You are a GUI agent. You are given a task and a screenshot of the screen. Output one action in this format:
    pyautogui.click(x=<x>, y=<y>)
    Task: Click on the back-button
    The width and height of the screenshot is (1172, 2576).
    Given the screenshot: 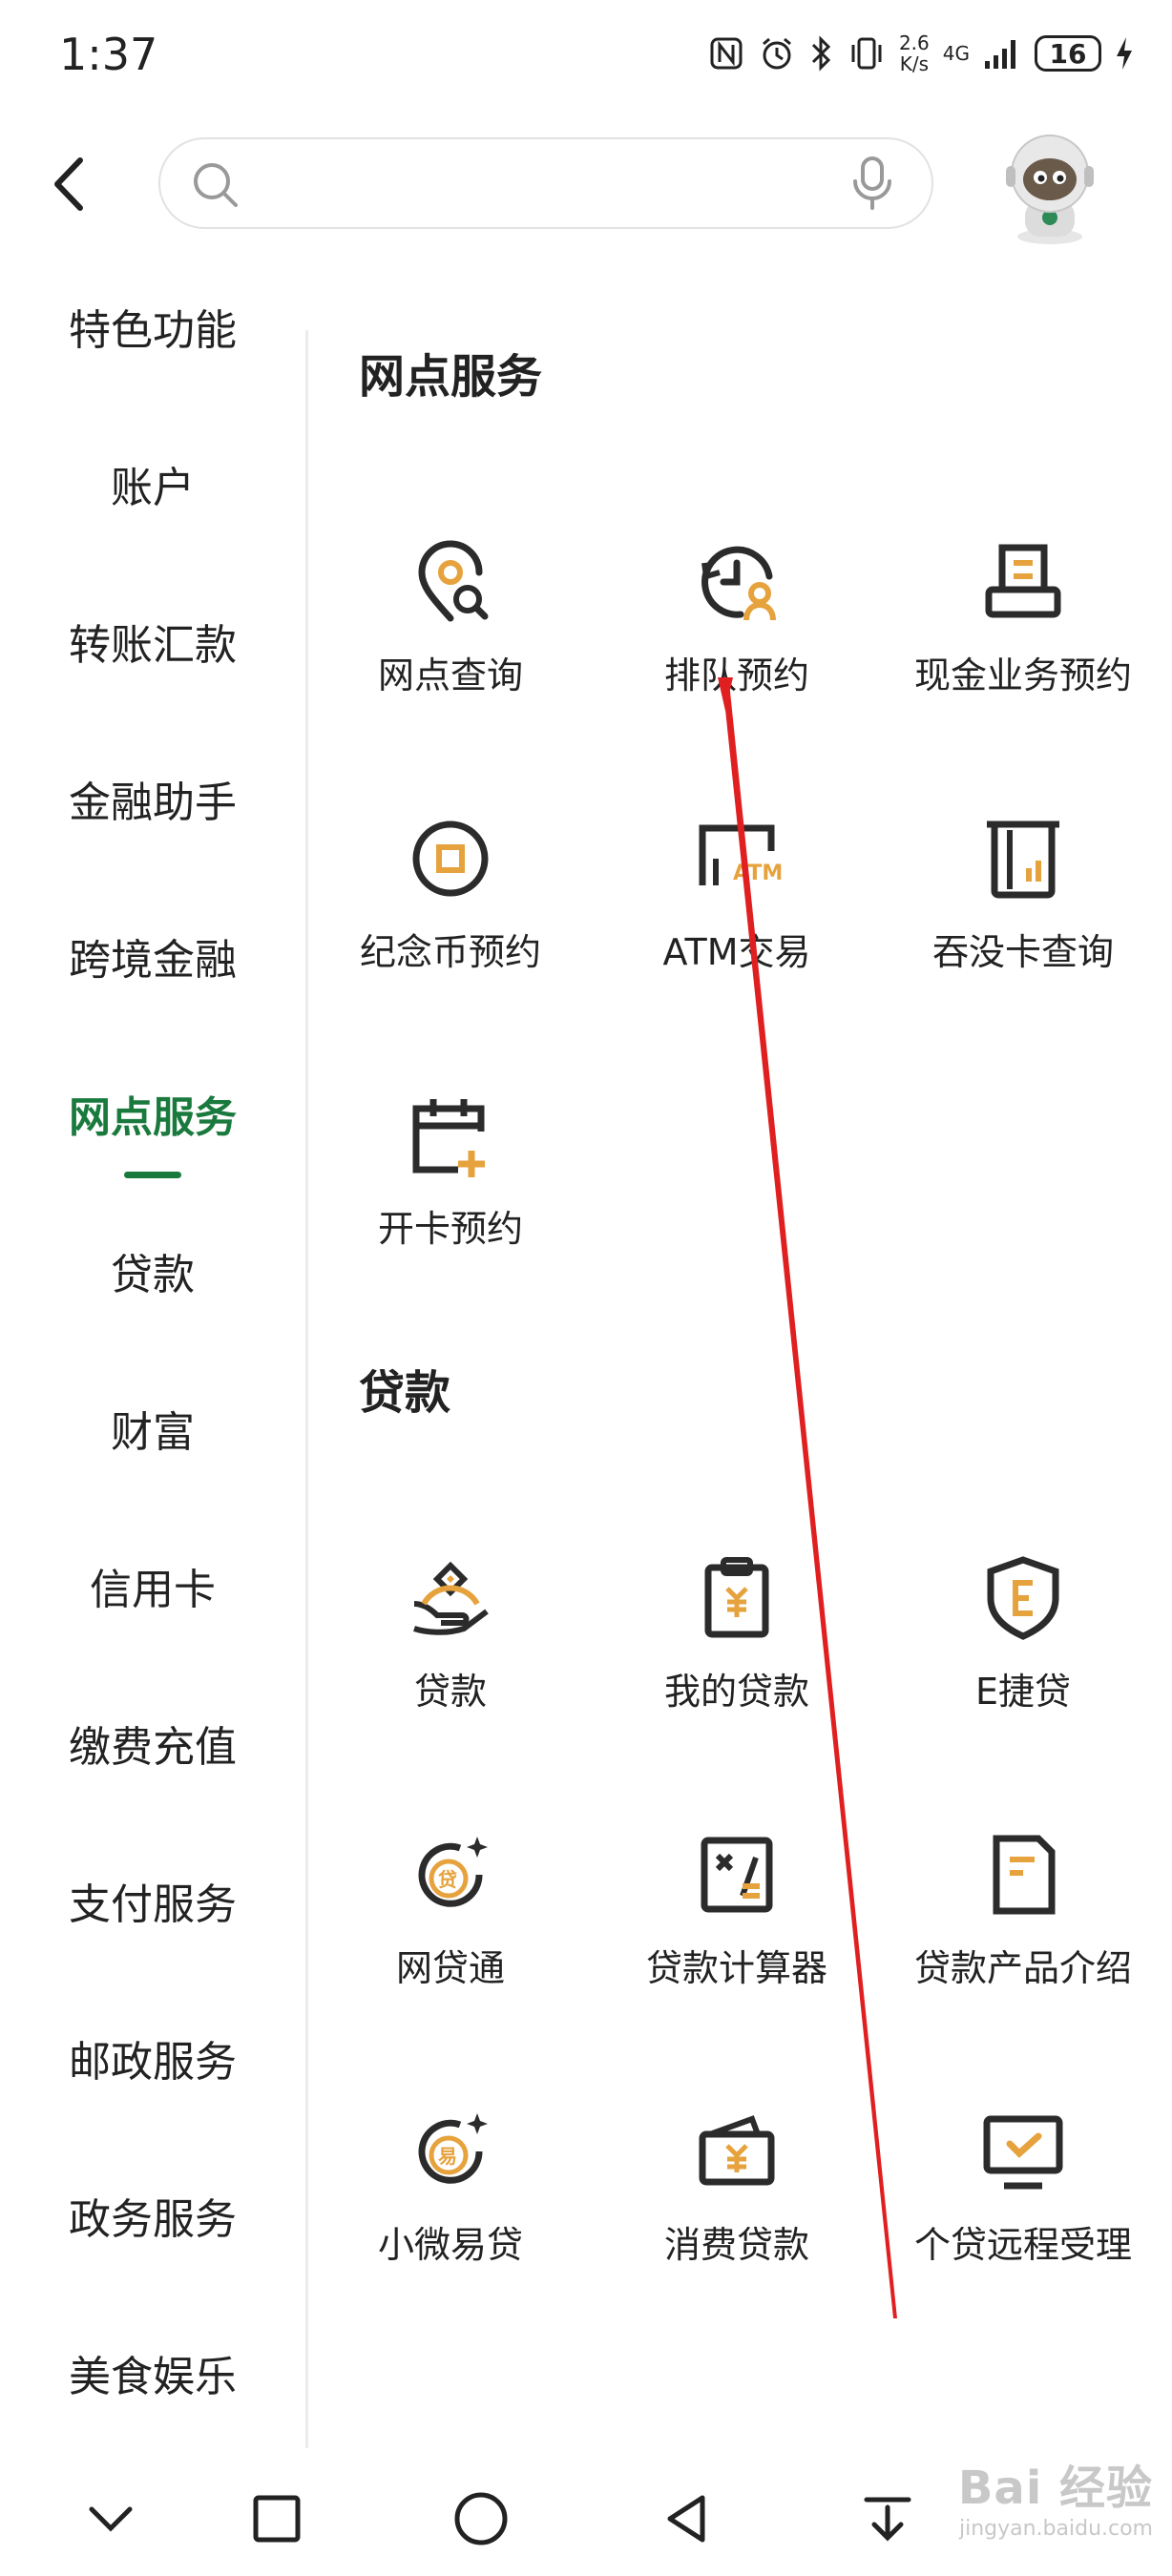 What is the action you would take?
    pyautogui.click(x=71, y=184)
    